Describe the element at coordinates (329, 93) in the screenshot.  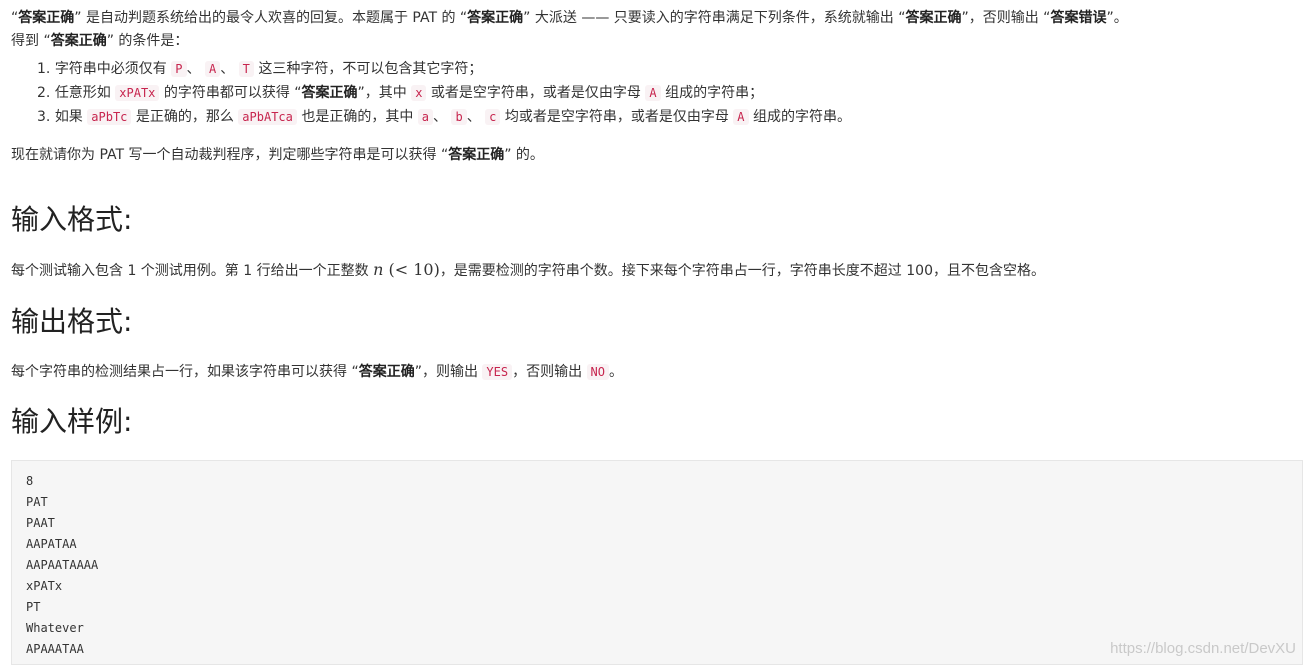
I see `condition-bold: 答案正确` at that location.